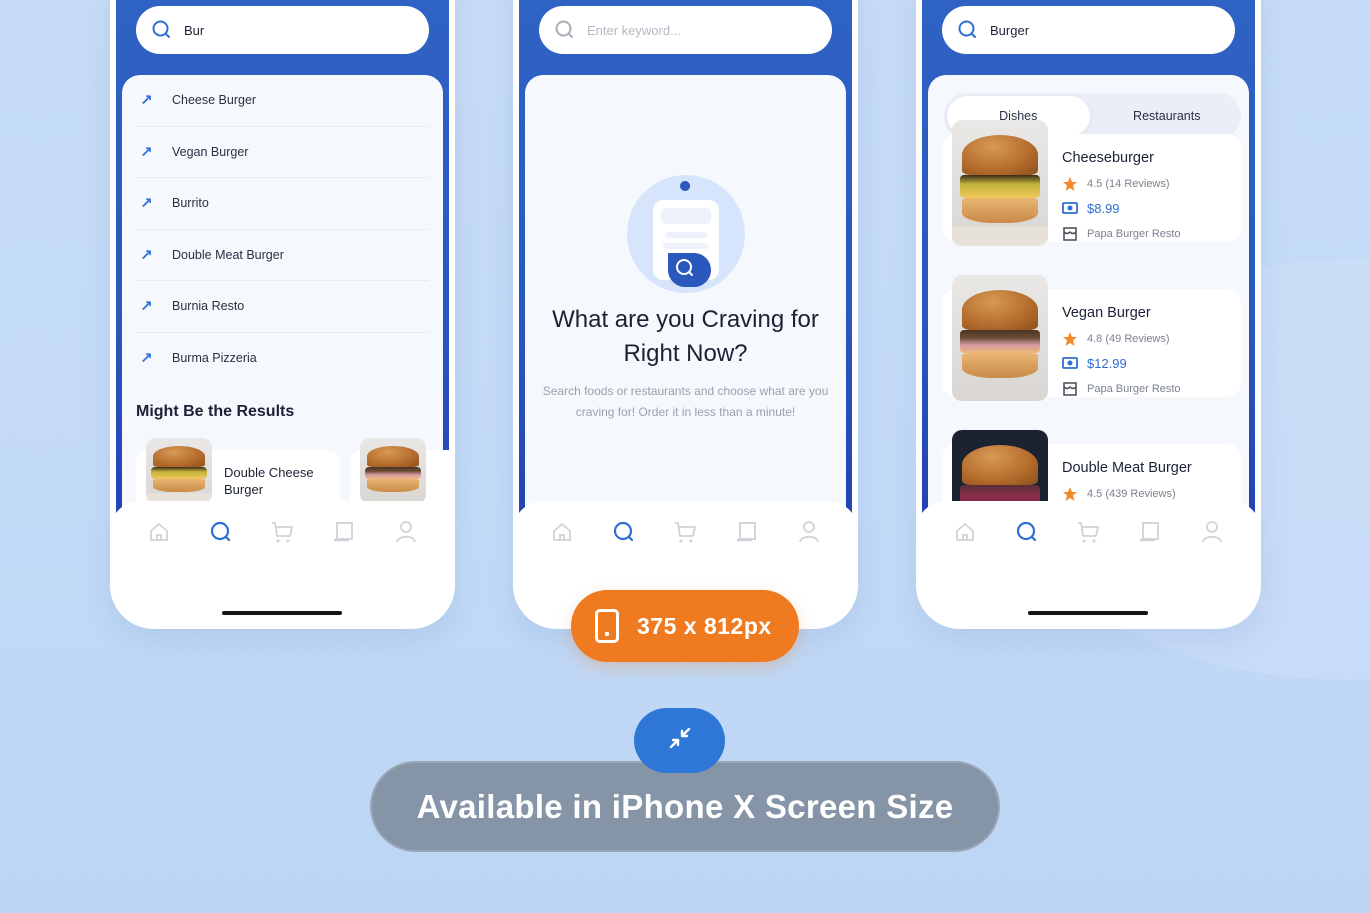  Describe the element at coordinates (282, 307) in the screenshot. I see `suggestion-item: ↗ Burnia Resto` at that location.